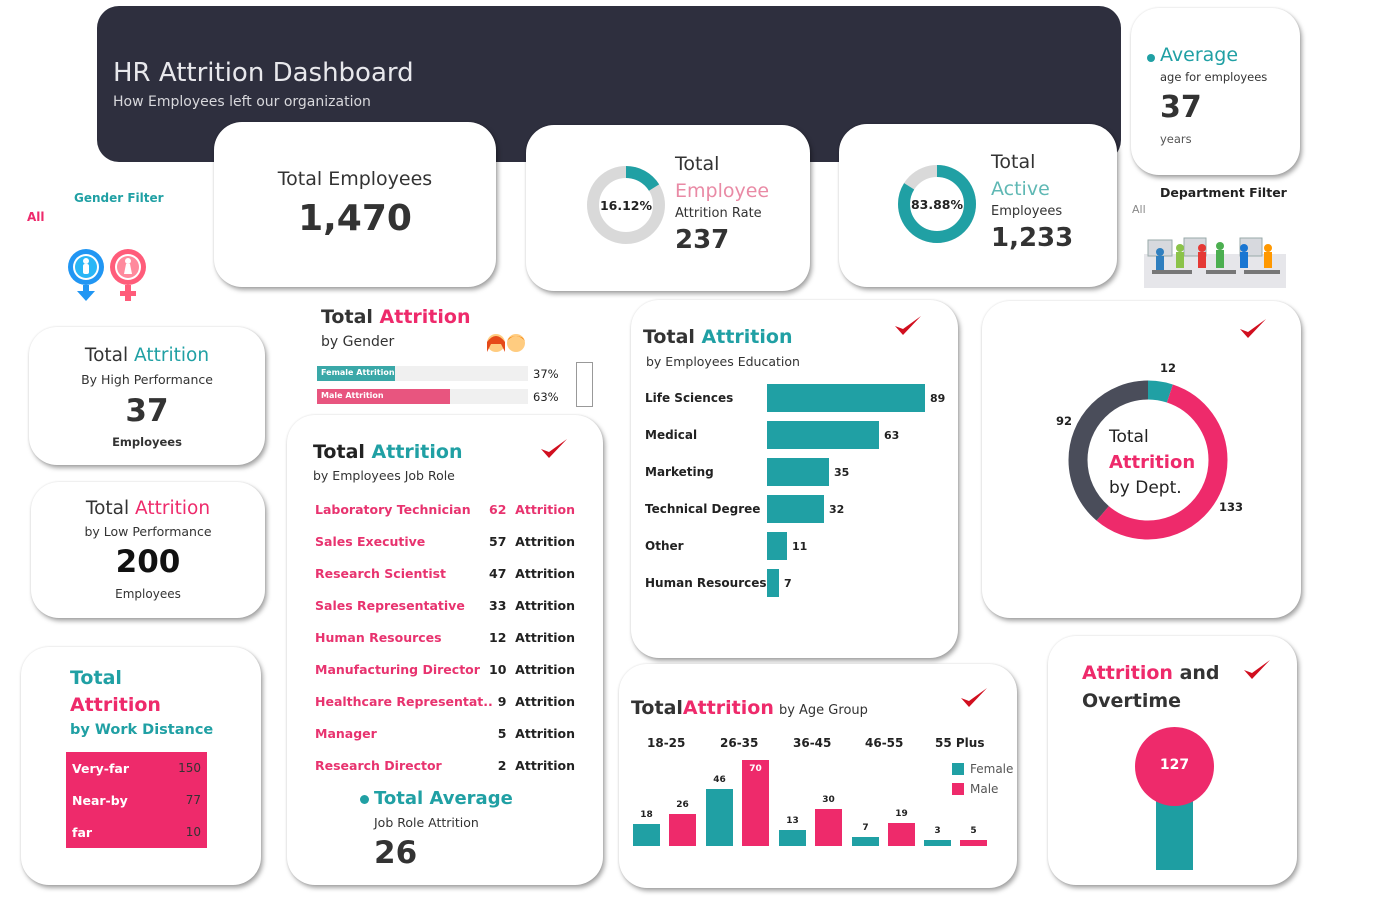 This screenshot has height=899, width=1399. Describe the element at coordinates (747, 337) in the screenshot. I see `education-title-2: Attrition` at that location.